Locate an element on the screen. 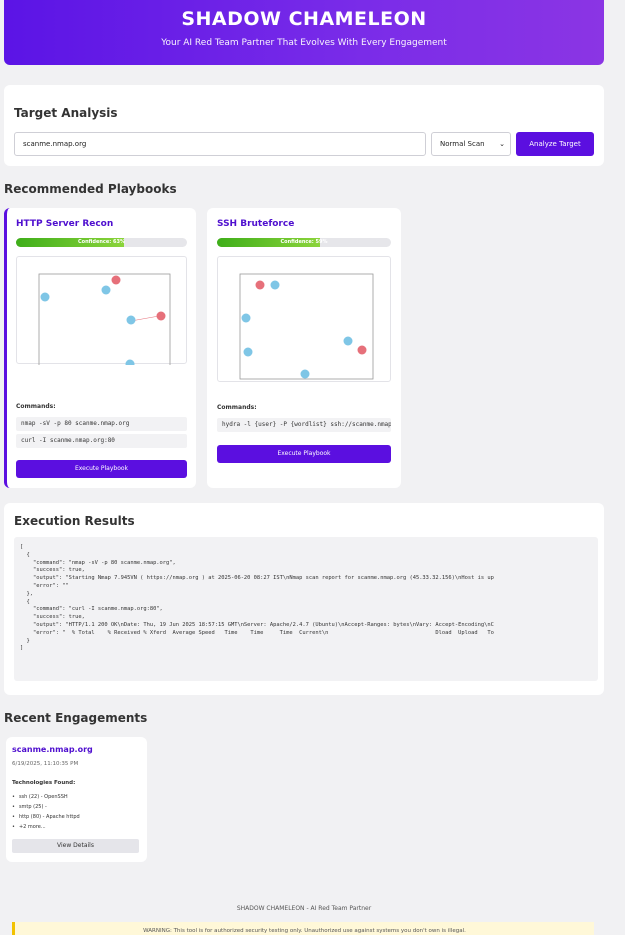 This screenshot has width=625, height=935. playbook-name: HTTP Server Recon is located at coordinates (65, 224).